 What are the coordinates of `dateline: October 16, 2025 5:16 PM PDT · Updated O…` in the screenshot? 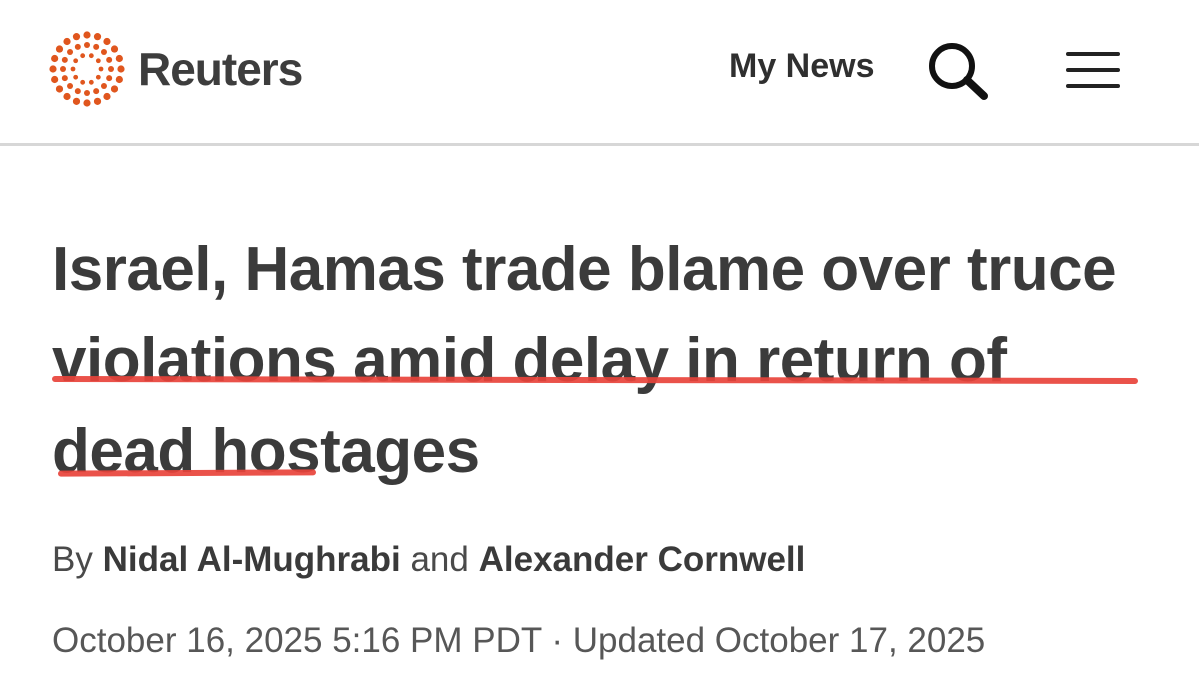 It's located at (518, 641).